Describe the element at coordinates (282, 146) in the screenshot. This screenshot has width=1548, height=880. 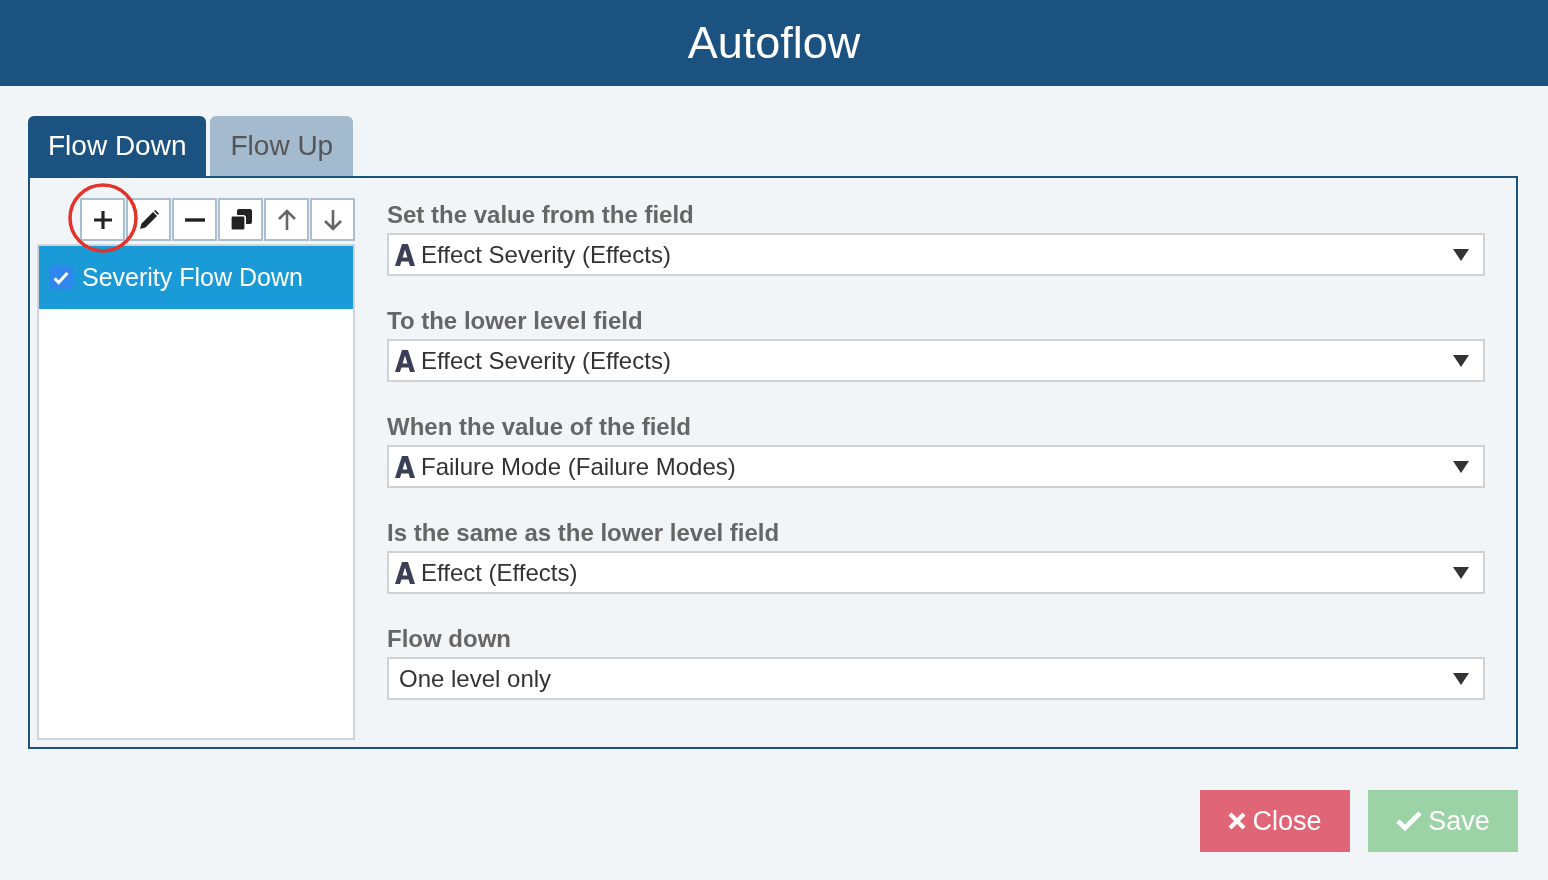
I see `tab: Flow Up` at that location.